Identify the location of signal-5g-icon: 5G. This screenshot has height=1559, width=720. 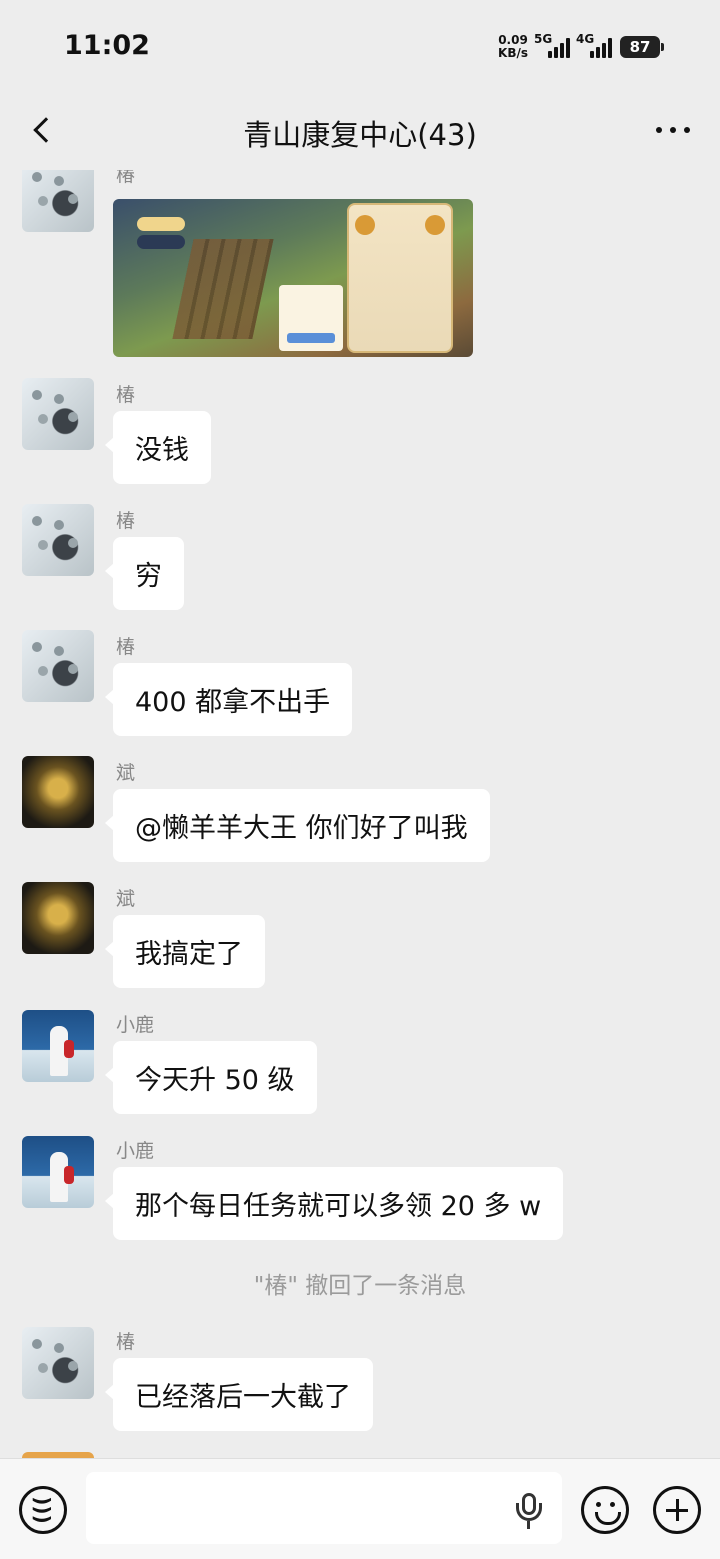
(552, 45).